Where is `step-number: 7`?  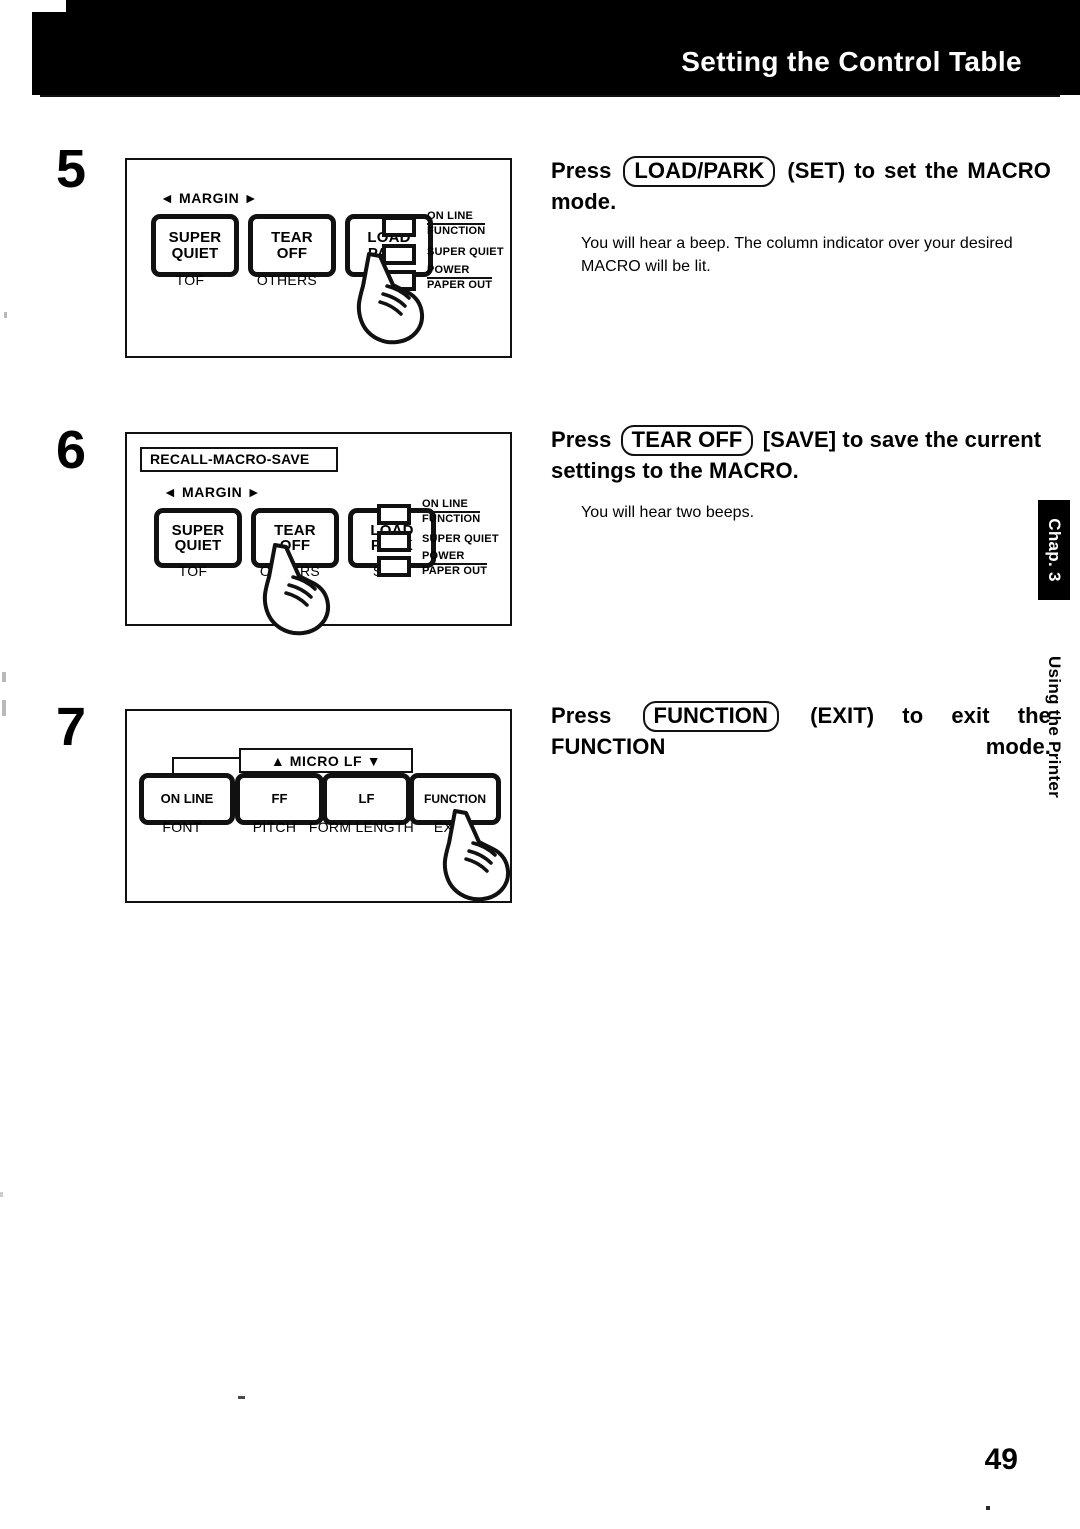 step-number: 7 is located at coordinates (71, 727).